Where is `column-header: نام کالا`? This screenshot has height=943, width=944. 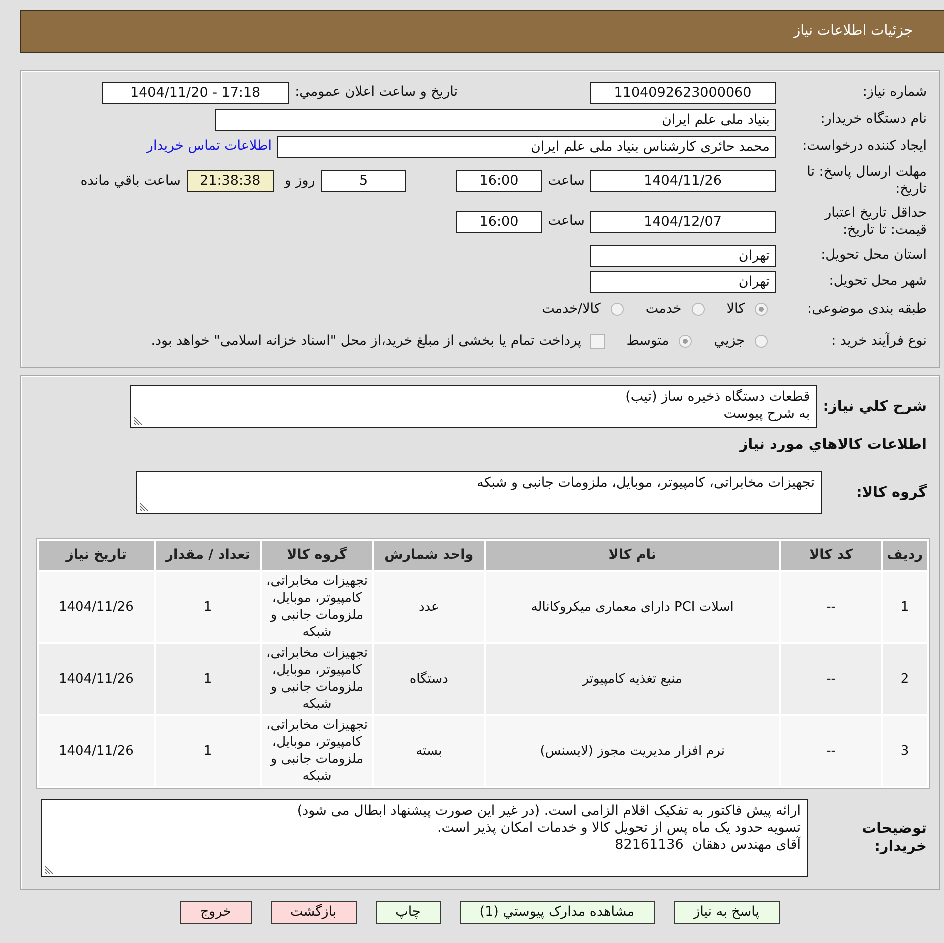
column-header: نام کالا is located at coordinates (633, 555).